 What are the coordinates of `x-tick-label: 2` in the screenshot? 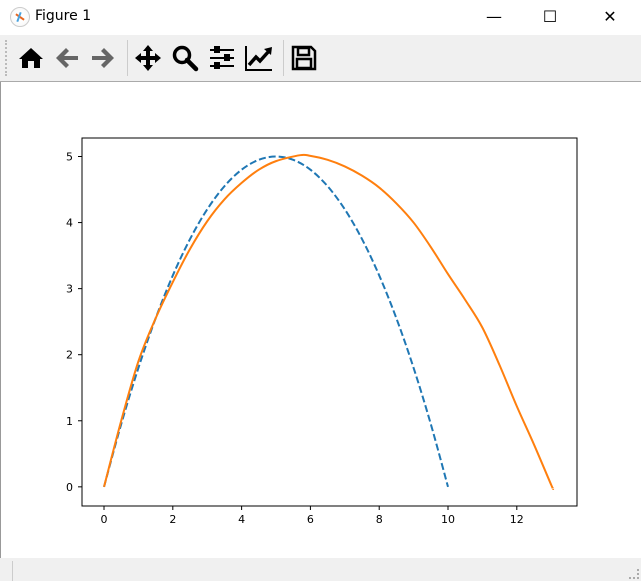 It's located at (172, 519).